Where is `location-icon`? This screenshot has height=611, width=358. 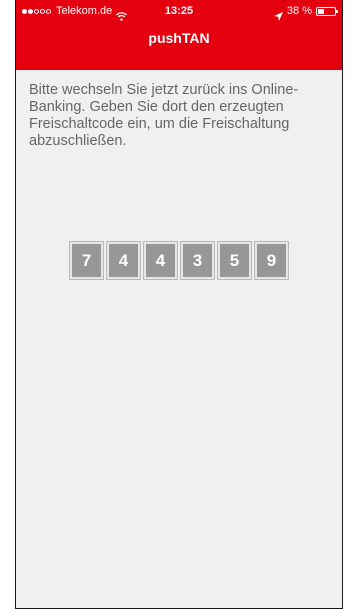 location-icon is located at coordinates (278, 14).